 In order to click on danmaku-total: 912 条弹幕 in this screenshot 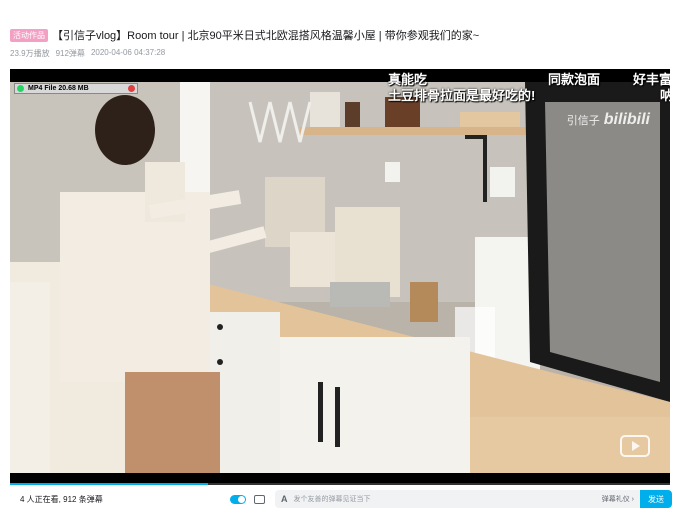, I will do `click(83, 499)`.